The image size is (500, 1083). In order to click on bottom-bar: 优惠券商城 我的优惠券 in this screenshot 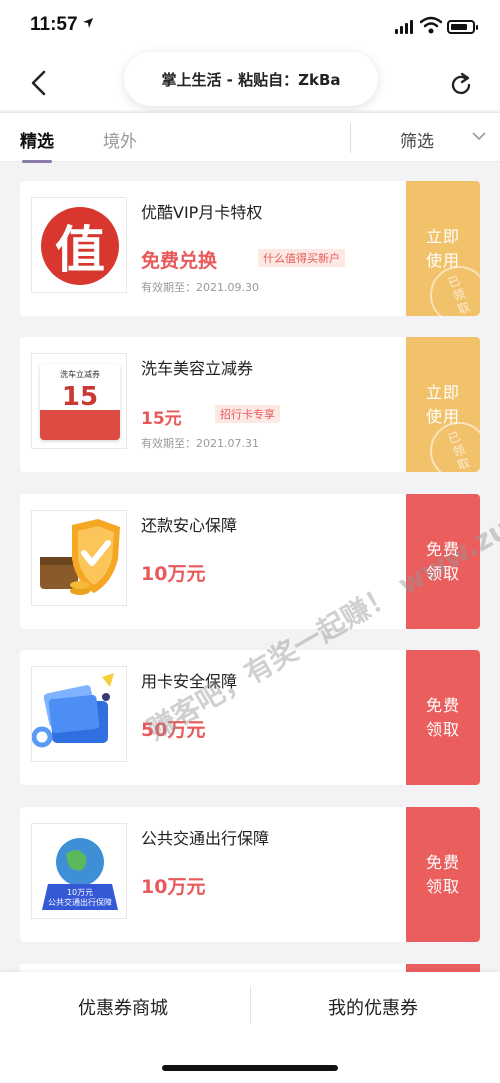, I will do `click(250, 1027)`.